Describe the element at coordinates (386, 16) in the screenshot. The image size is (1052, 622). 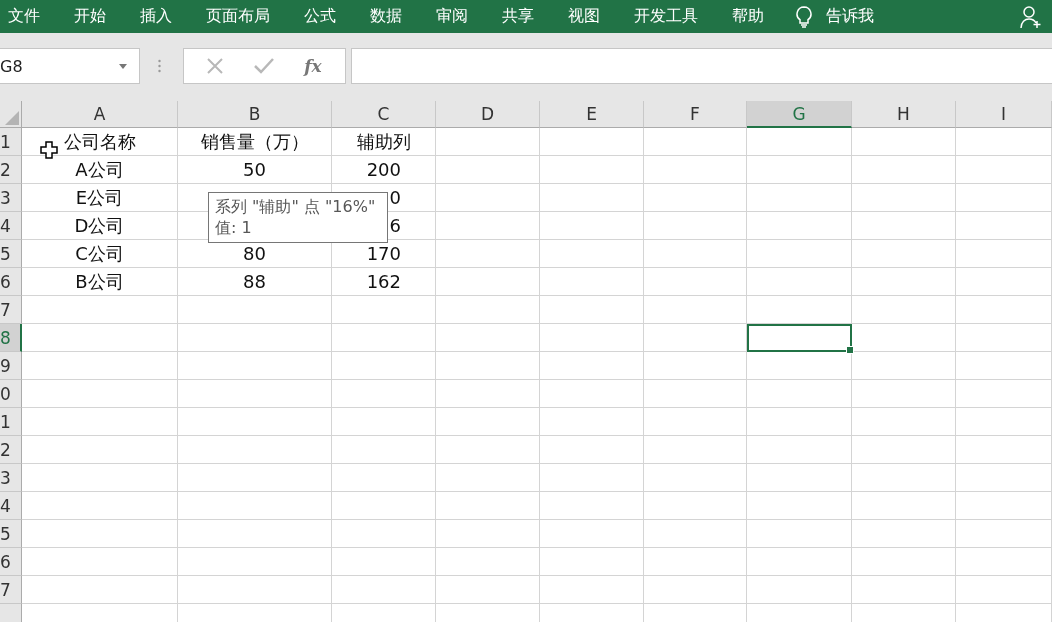
I see `menu-tab: 数据` at that location.